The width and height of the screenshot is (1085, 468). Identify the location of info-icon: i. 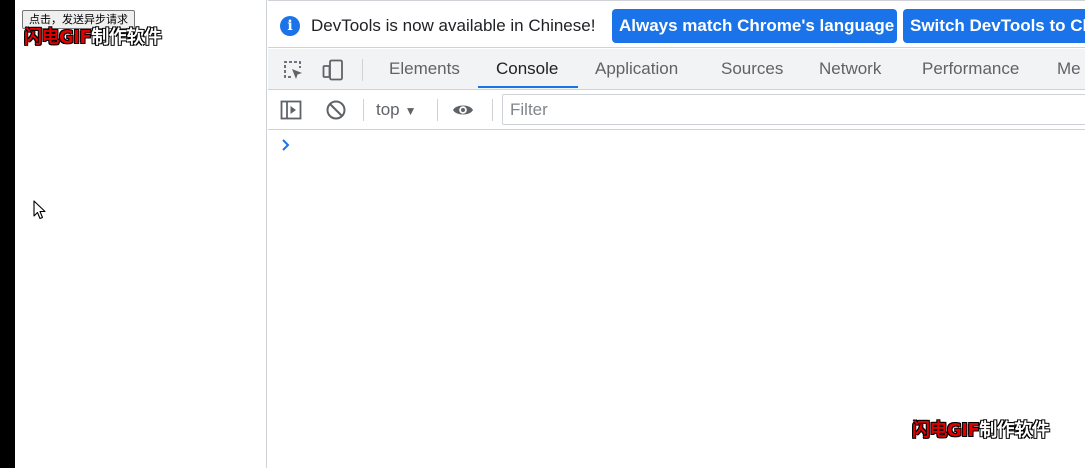
(290, 26).